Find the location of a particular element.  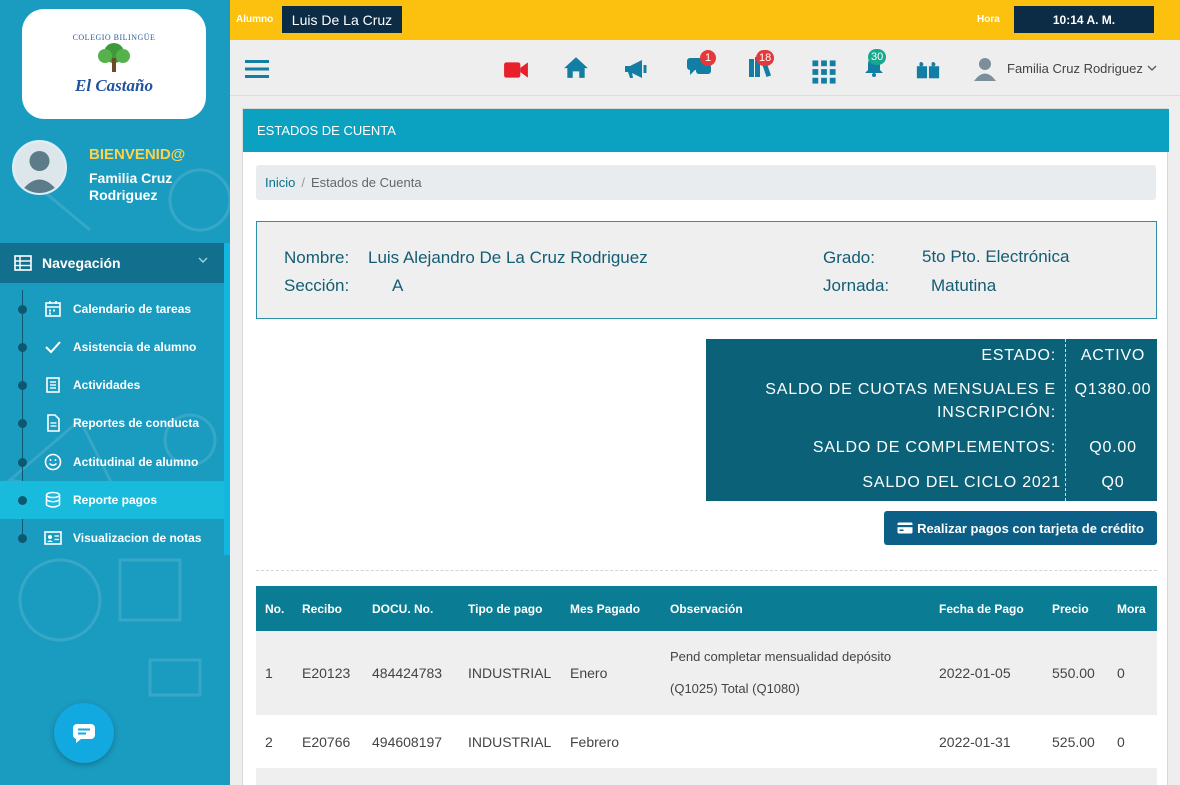

home-icon is located at coordinates (576, 67).